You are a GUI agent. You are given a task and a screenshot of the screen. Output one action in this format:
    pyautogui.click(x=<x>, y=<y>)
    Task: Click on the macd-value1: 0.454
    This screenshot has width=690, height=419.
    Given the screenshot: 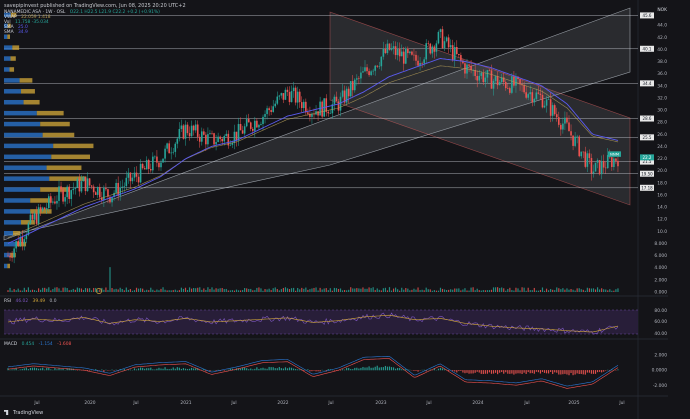 What is the action you would take?
    pyautogui.click(x=28, y=344)
    